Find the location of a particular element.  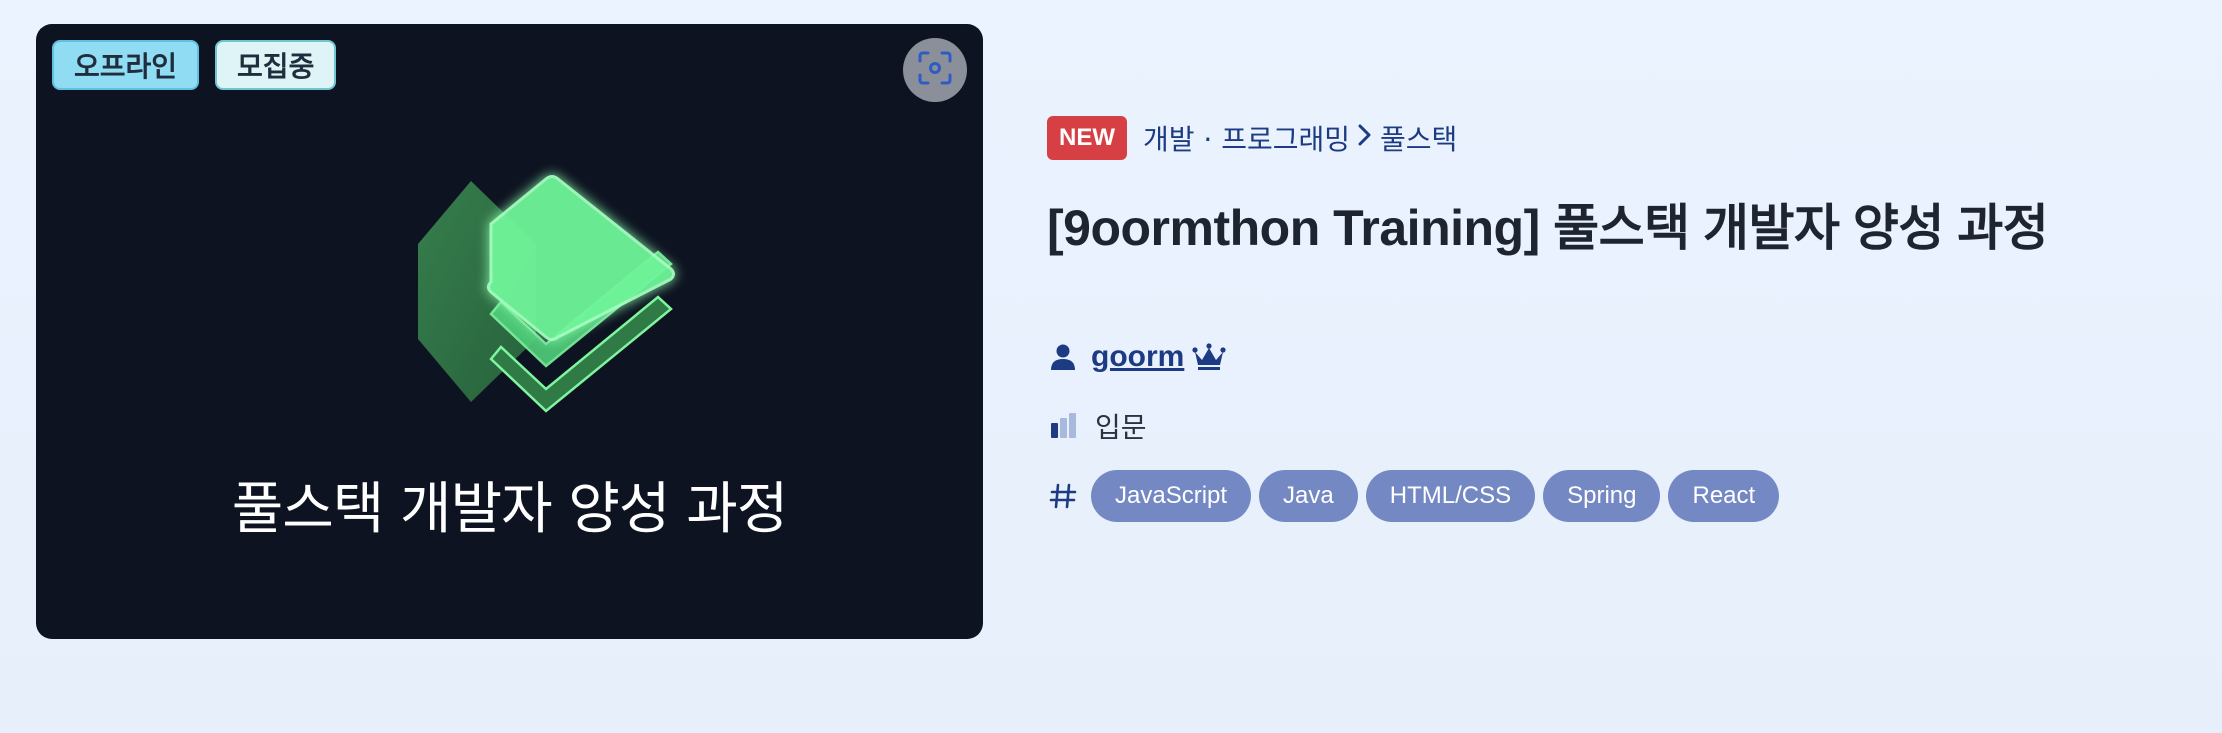

recruiting-badge: 모집중 is located at coordinates (276, 65).